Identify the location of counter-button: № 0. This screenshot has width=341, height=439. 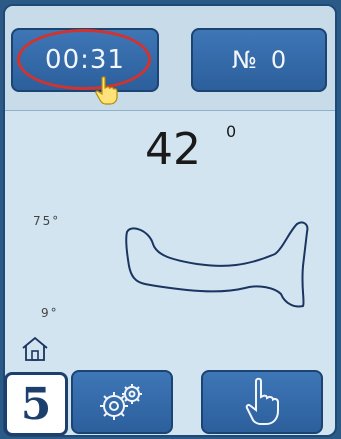
(259, 60).